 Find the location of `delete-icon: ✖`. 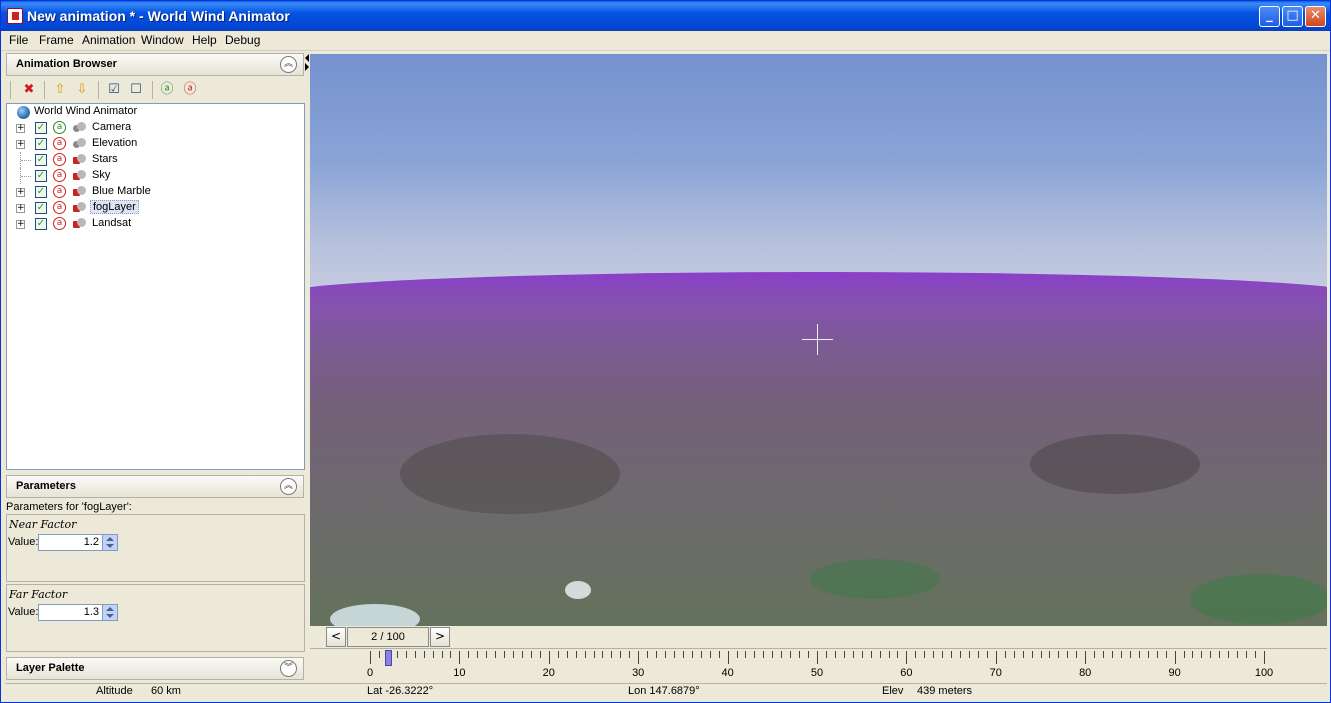

delete-icon: ✖ is located at coordinates (29, 90).